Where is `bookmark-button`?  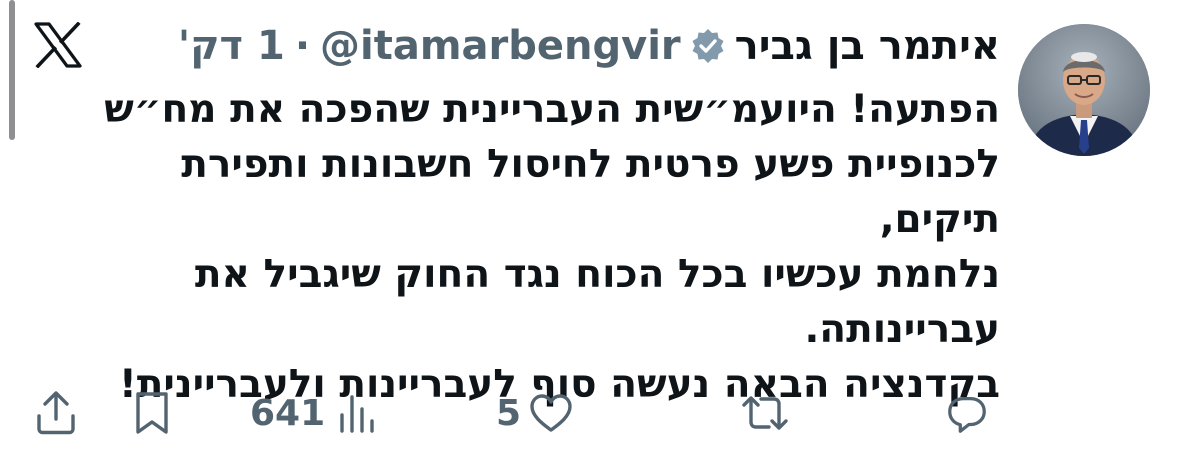 bookmark-button is located at coordinates (152, 413).